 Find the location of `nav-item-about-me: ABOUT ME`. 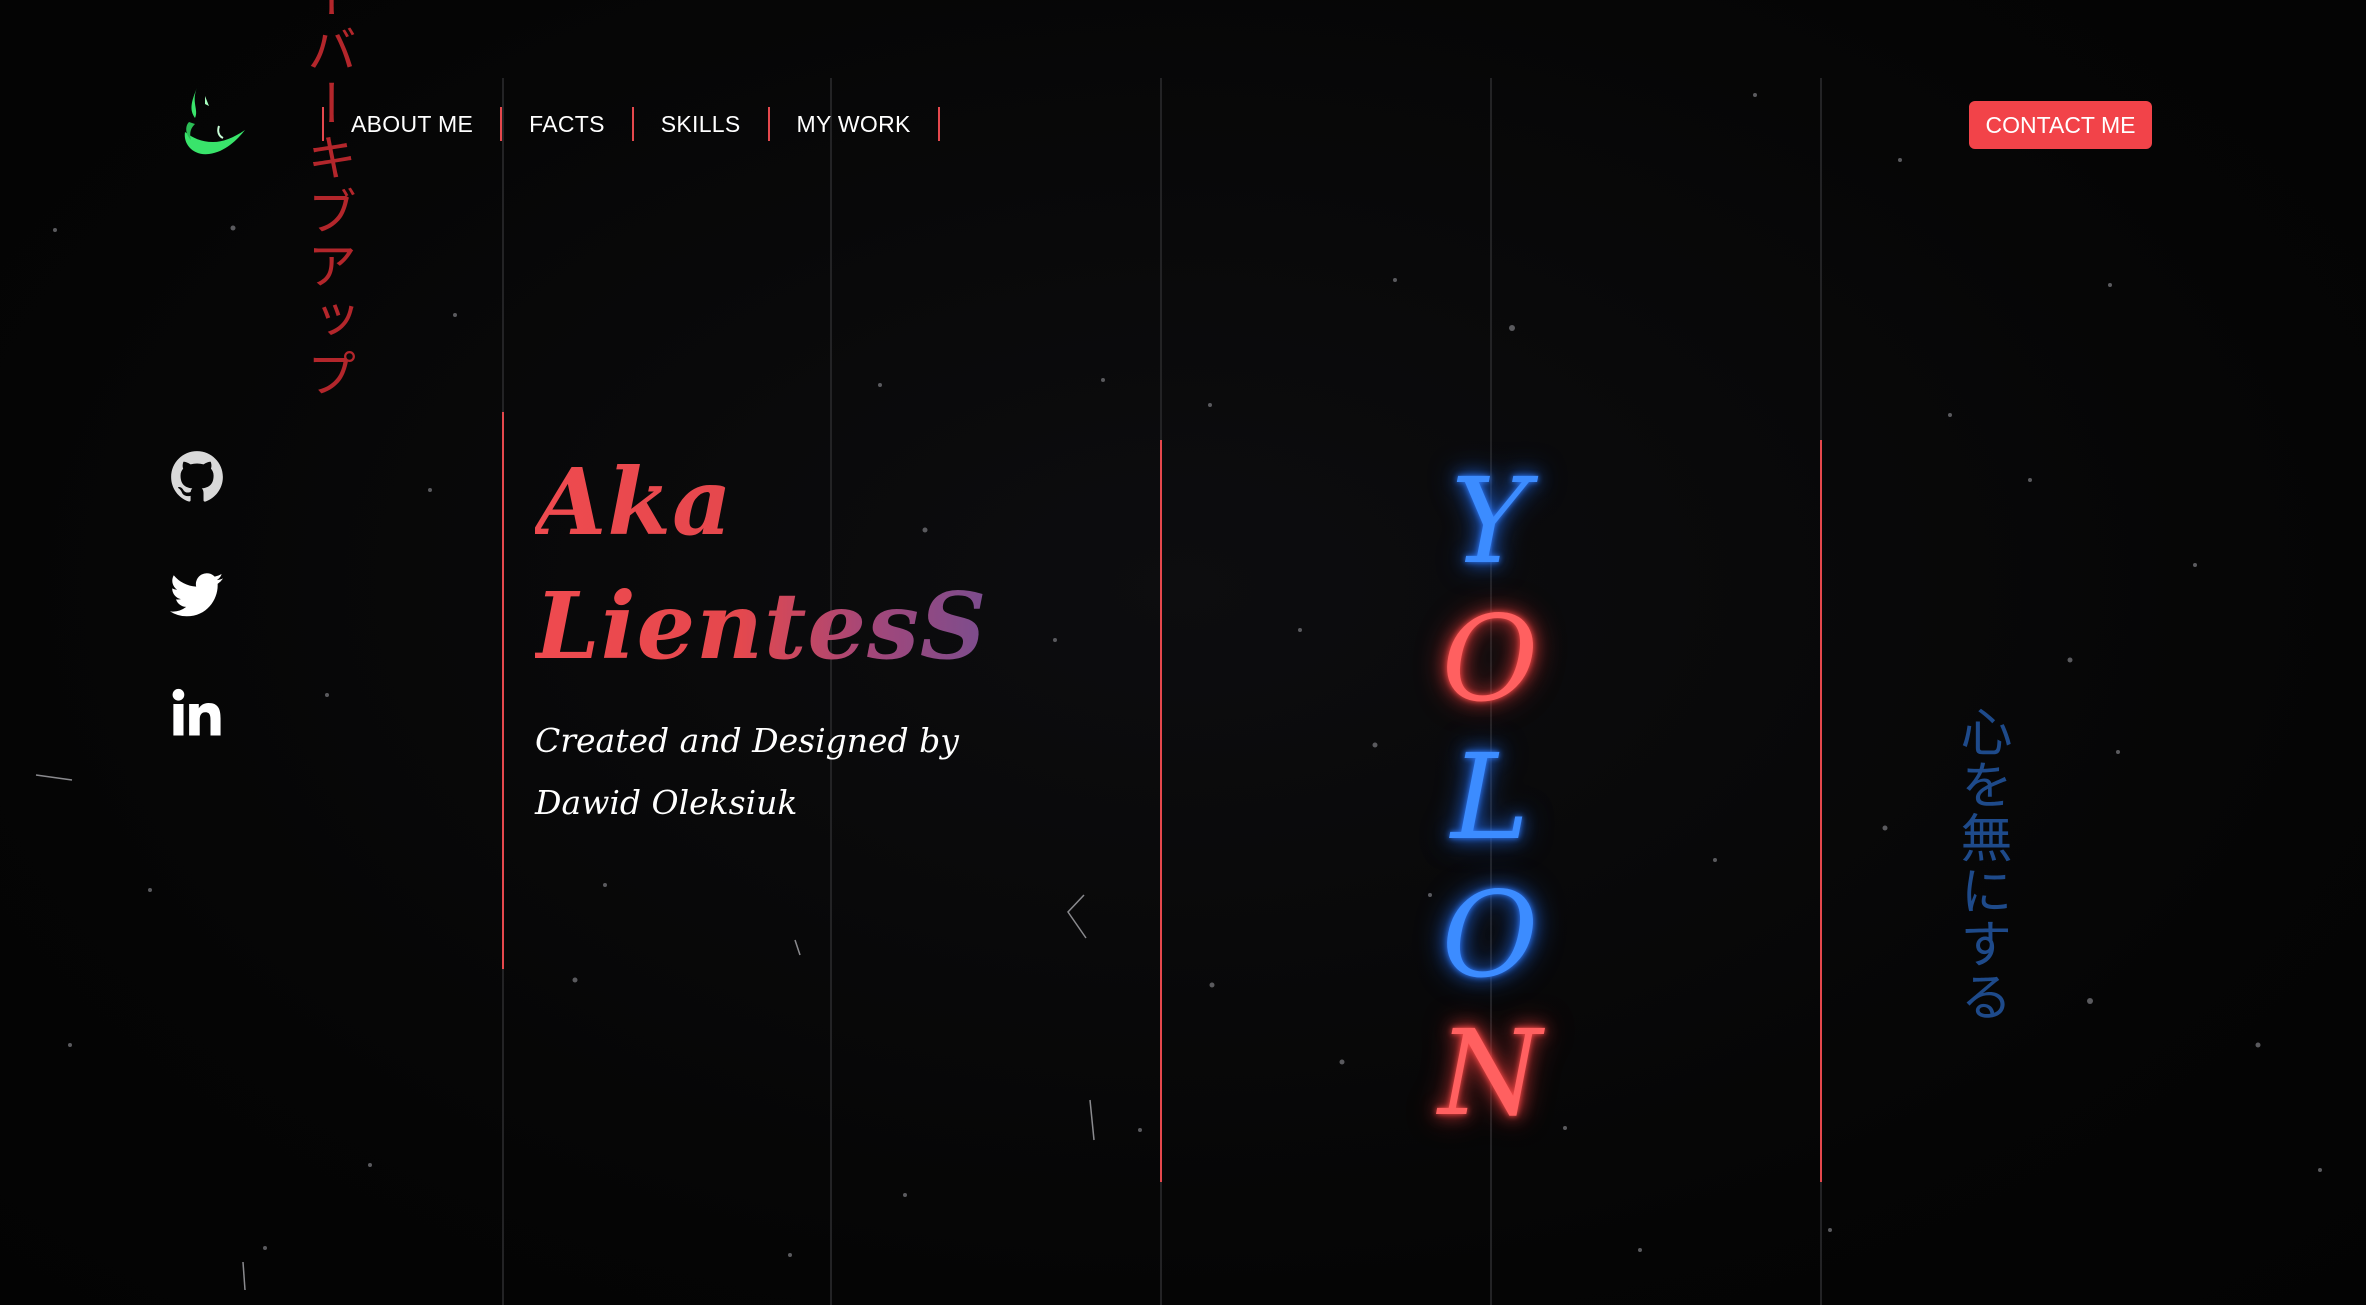

nav-item-about-me: ABOUT ME is located at coordinates (412, 124).